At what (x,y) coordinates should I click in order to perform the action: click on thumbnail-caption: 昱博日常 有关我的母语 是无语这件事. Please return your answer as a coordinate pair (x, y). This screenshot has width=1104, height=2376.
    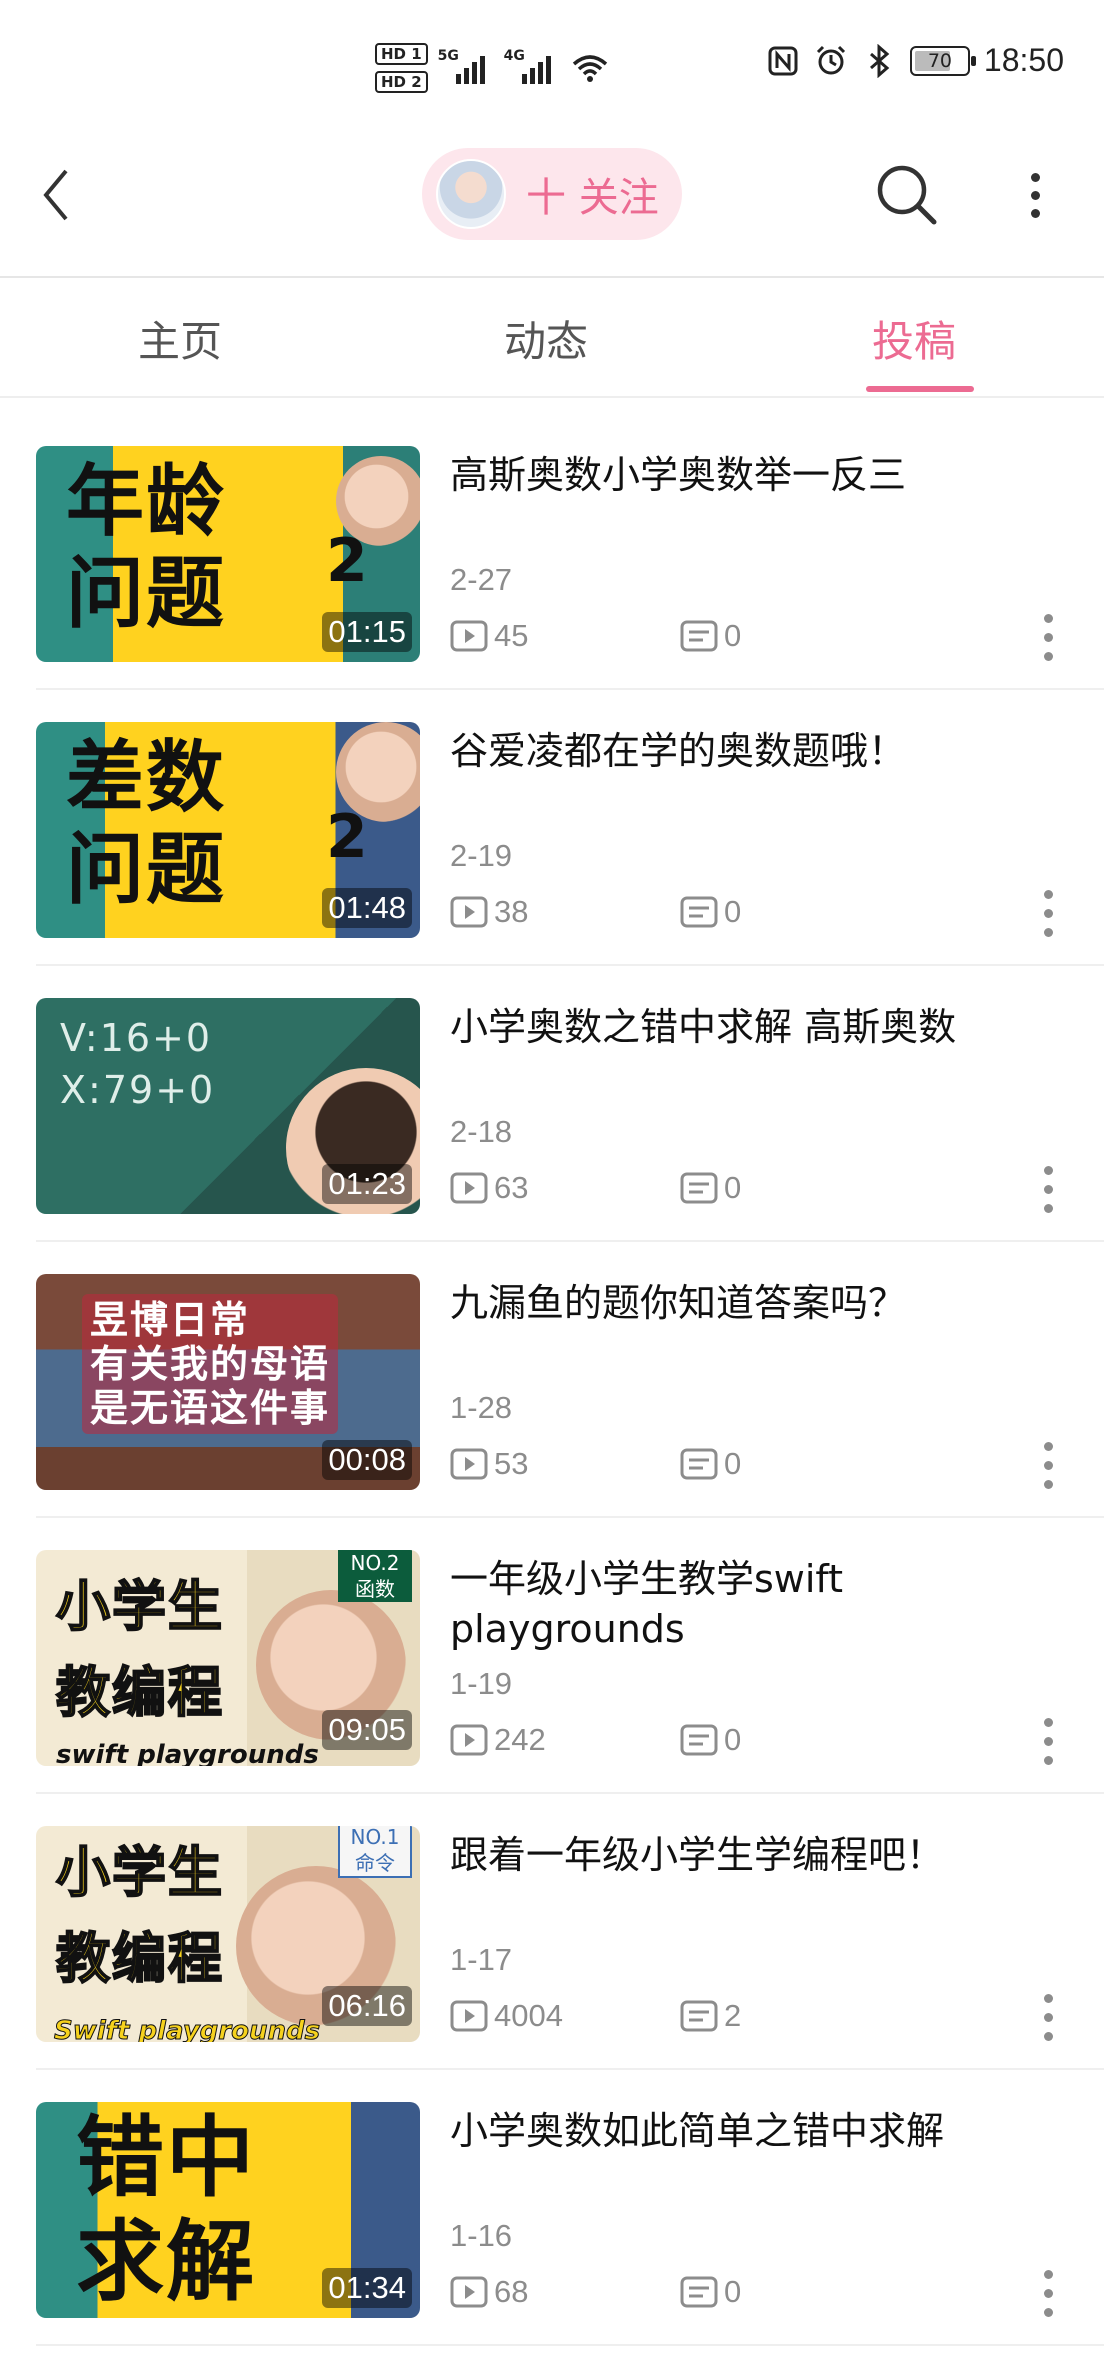
    Looking at the image, I should click on (210, 1364).